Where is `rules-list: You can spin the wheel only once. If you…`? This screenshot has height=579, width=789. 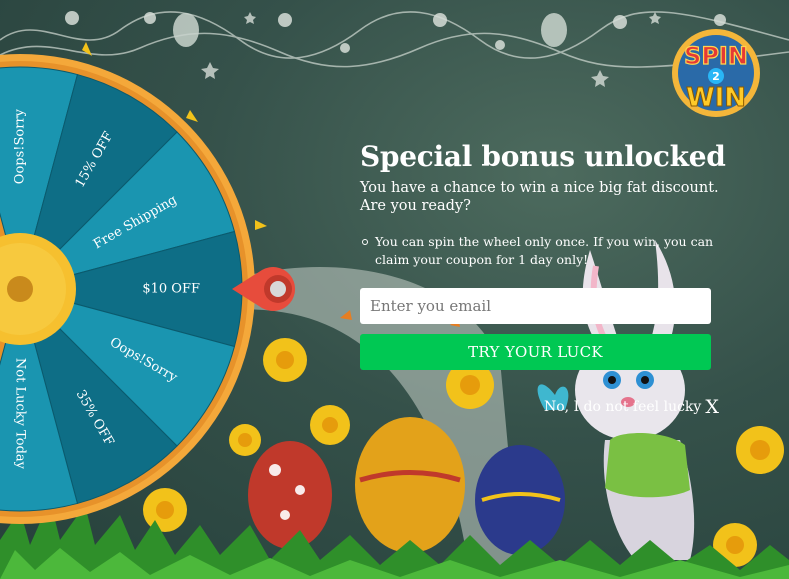
rules-list: You can spin the wheel only once. If you… is located at coordinates (540, 251).